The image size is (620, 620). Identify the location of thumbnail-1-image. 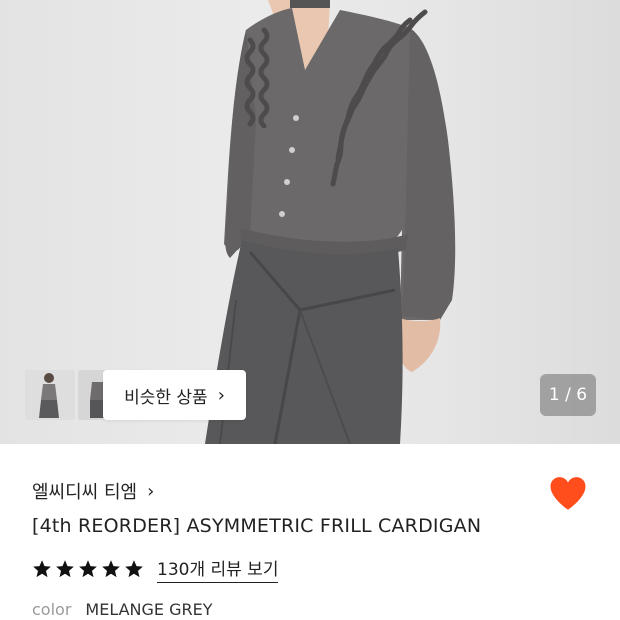
(50, 395).